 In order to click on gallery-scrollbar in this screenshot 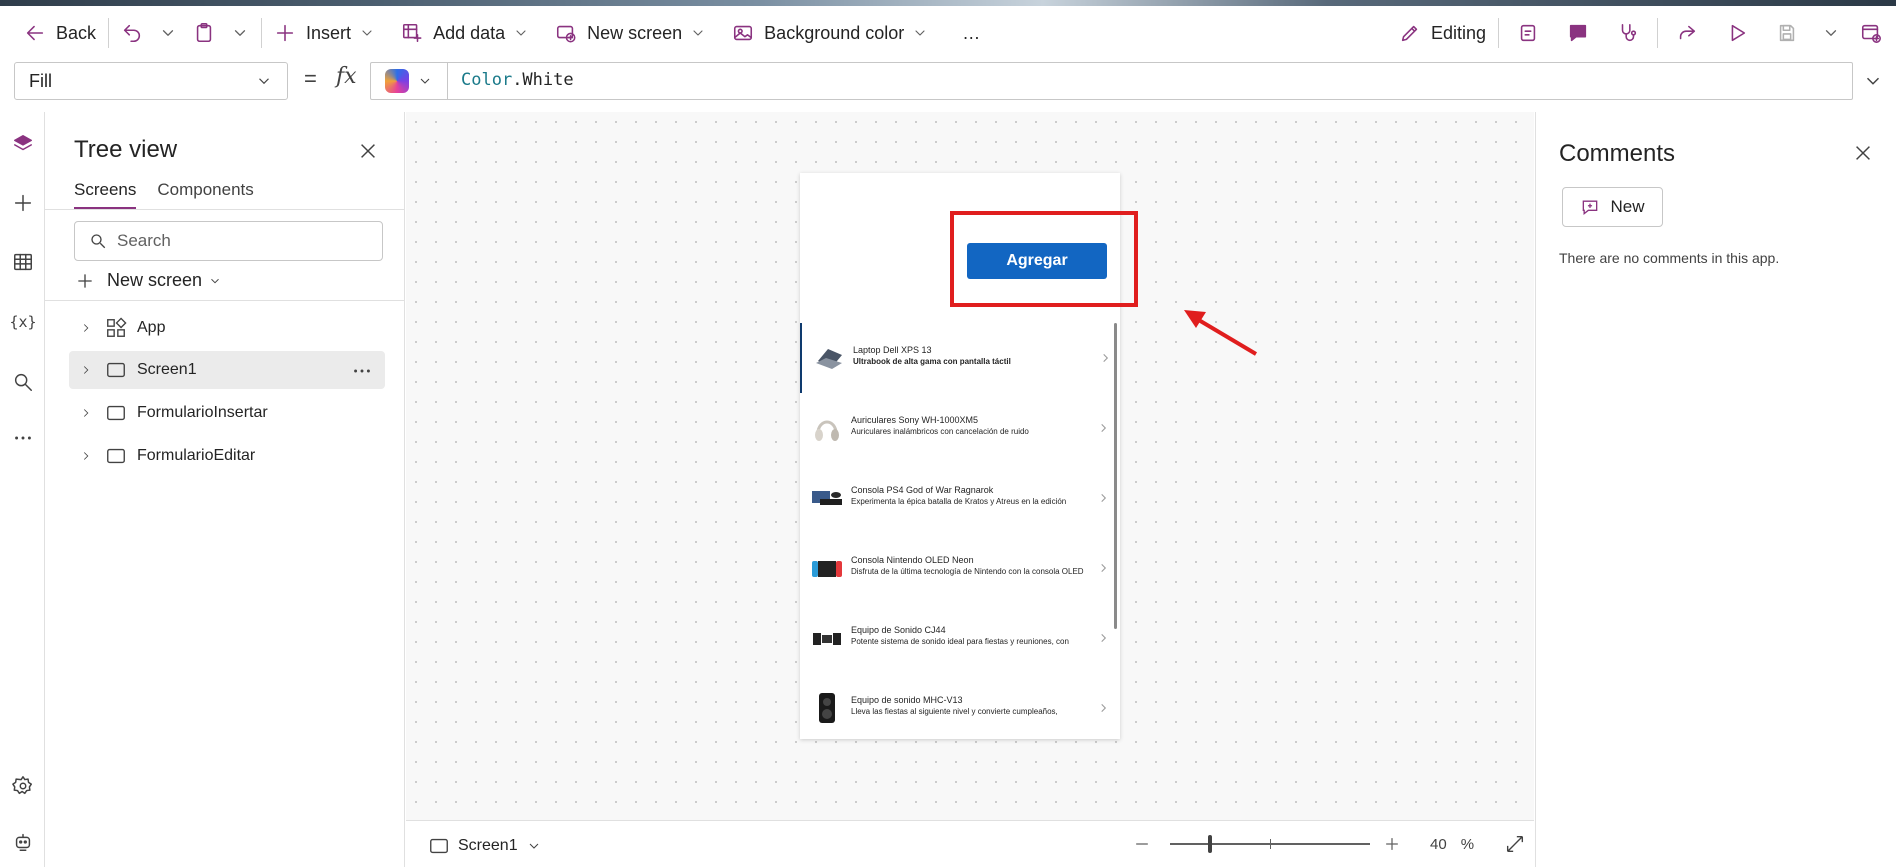, I will do `click(1115, 476)`.